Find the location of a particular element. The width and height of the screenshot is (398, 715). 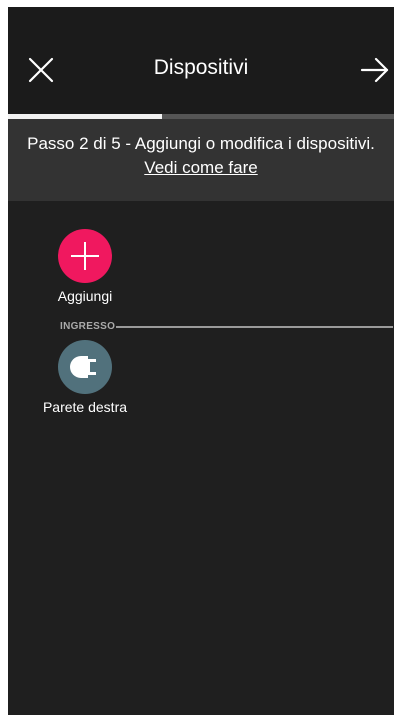

device-circle is located at coordinates (85, 367).